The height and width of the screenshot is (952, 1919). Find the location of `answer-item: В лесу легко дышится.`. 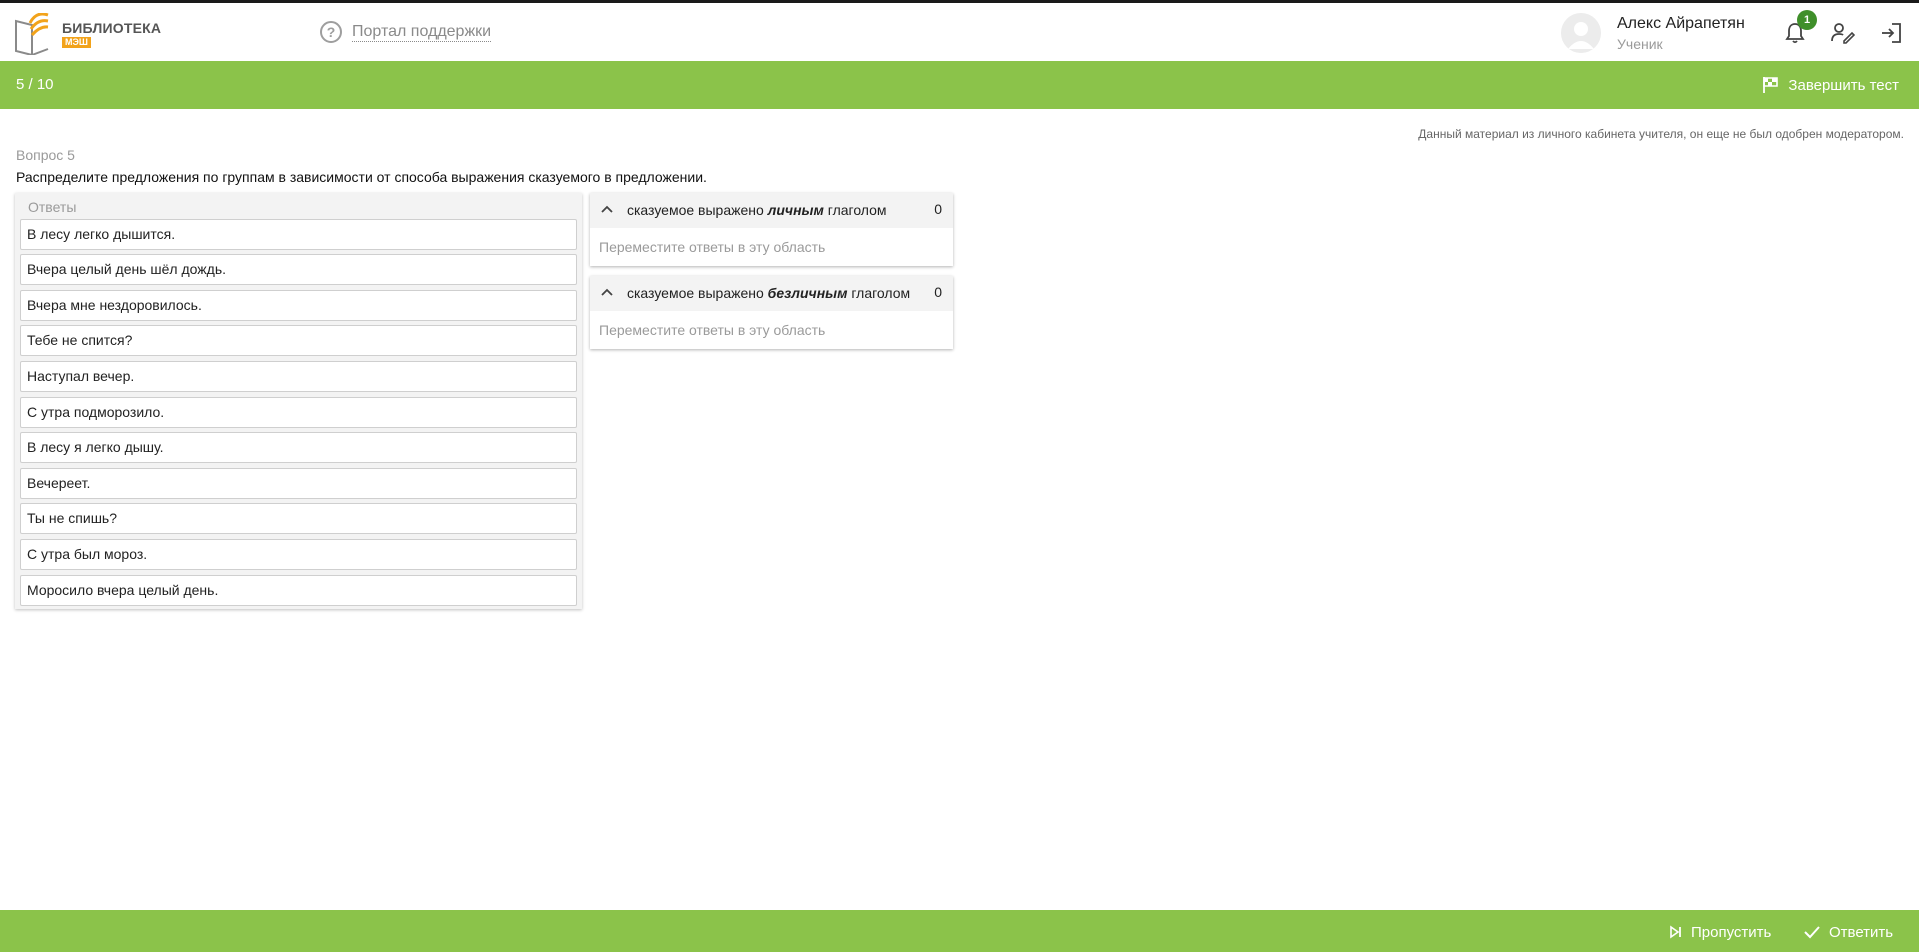

answer-item: В лесу легко дышится. is located at coordinates (298, 234).